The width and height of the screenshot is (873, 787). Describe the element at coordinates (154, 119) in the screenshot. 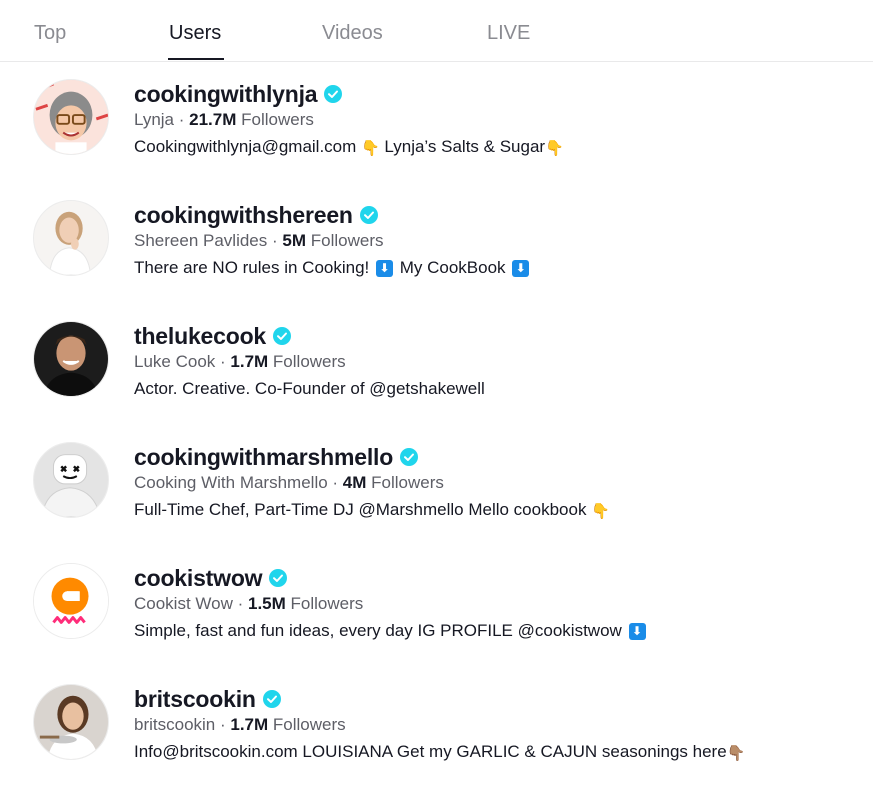

I see `display-name: Lynja` at that location.